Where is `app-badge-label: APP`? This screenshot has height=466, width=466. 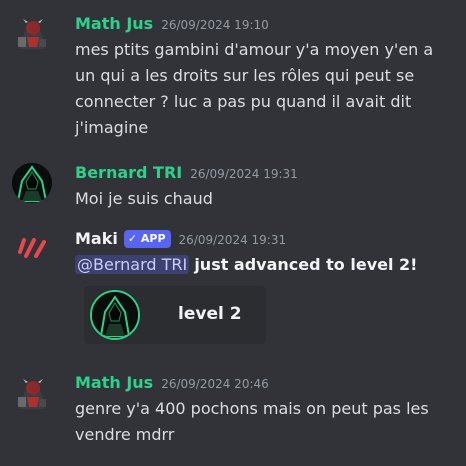
app-badge-label: APP is located at coordinates (153, 238).